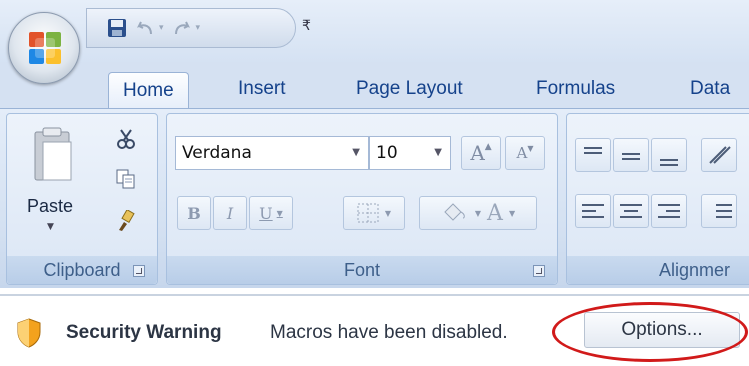 The image size is (749, 366). I want to click on office-button, so click(44, 48).